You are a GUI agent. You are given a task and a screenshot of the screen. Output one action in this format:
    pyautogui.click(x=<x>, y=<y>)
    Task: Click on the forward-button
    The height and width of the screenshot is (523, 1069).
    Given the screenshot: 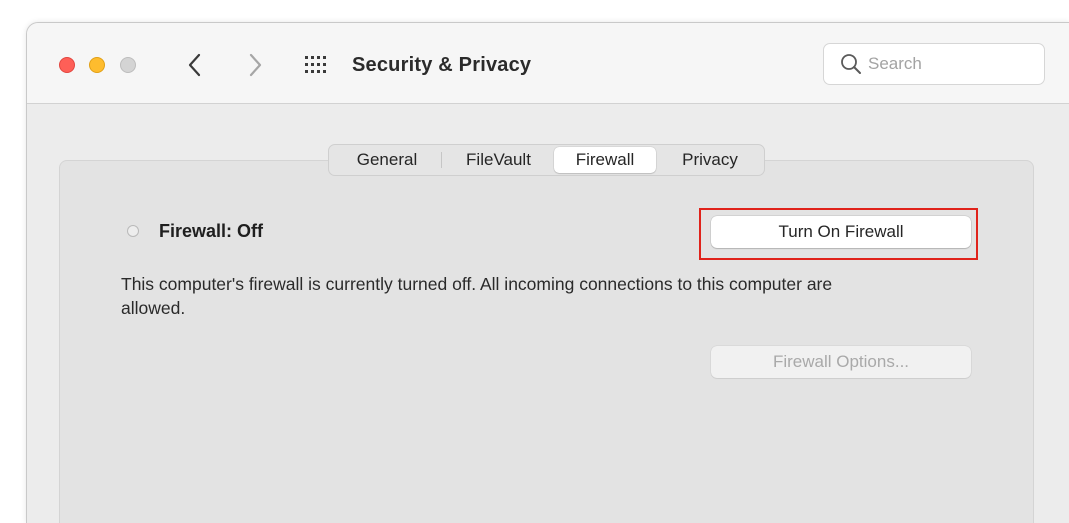 What is the action you would take?
    pyautogui.click(x=255, y=65)
    